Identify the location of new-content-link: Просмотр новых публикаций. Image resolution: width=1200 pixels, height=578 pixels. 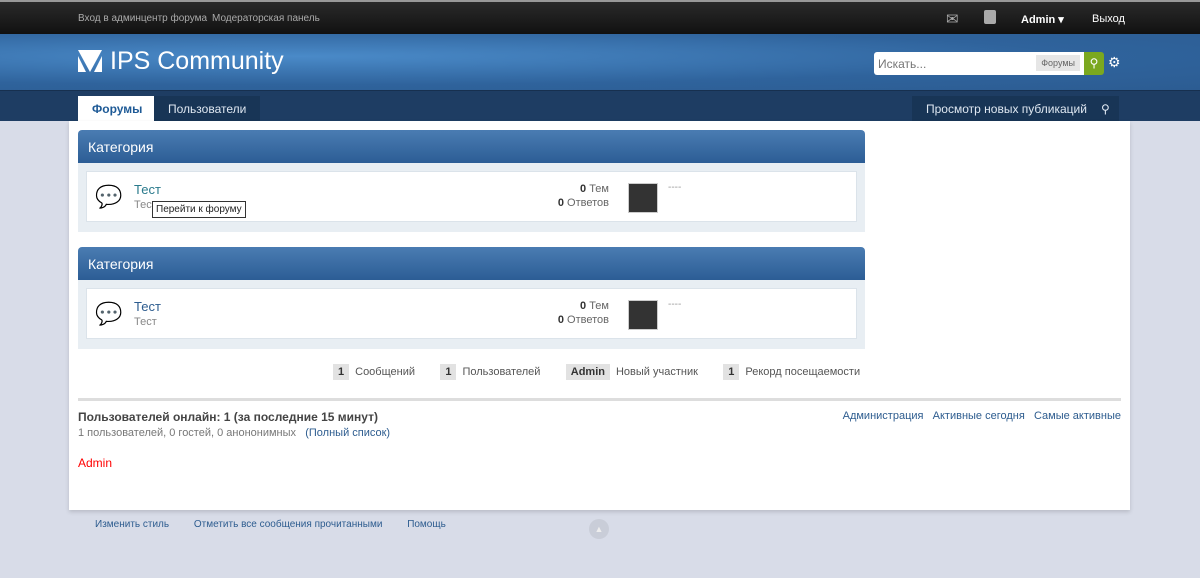
(1006, 109).